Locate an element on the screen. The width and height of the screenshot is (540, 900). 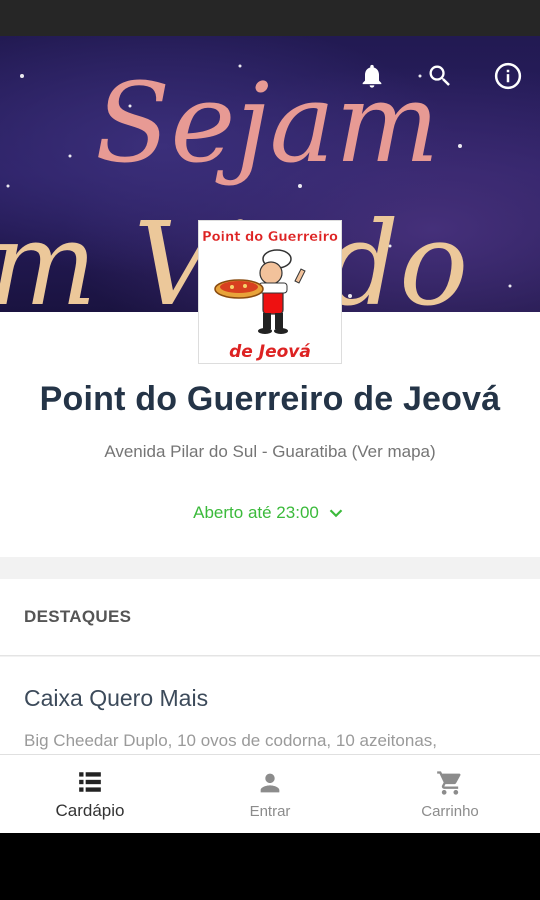
search-icon is located at coordinates (439, 75).